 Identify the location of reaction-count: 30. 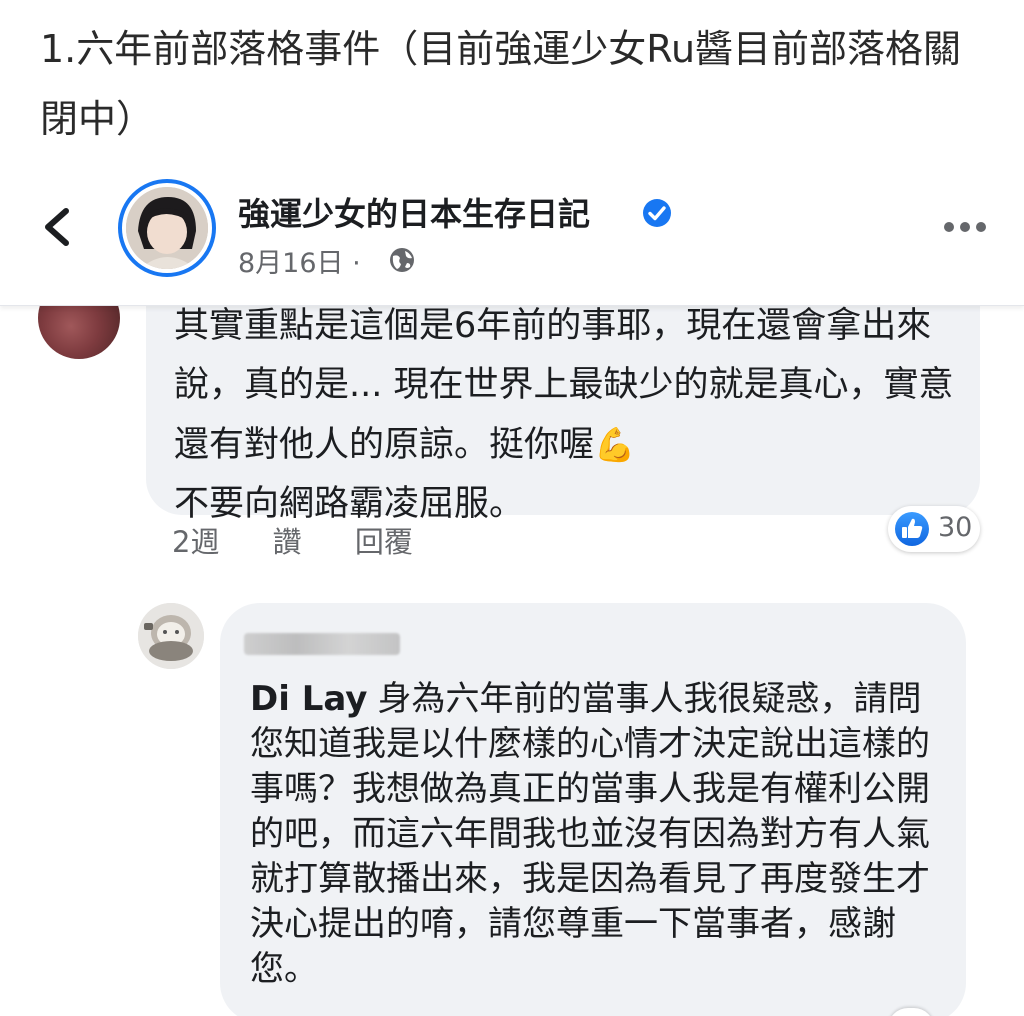
(955, 527).